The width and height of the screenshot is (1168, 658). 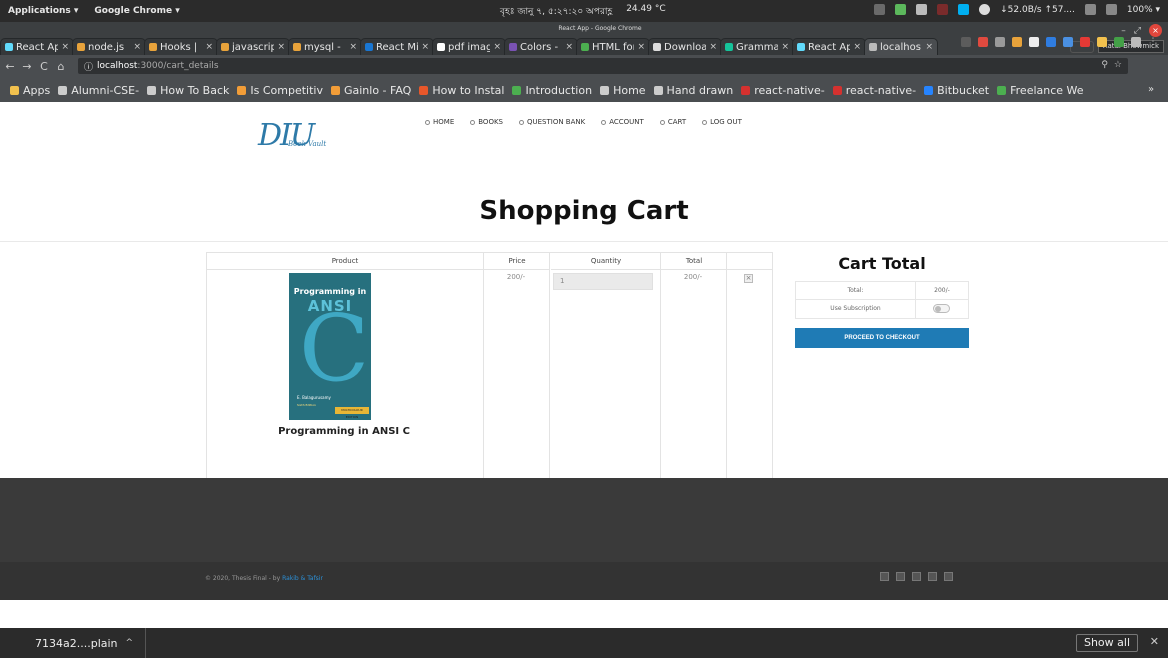 What do you see at coordinates (964, 9) in the screenshot?
I see `skype-icon` at bounding box center [964, 9].